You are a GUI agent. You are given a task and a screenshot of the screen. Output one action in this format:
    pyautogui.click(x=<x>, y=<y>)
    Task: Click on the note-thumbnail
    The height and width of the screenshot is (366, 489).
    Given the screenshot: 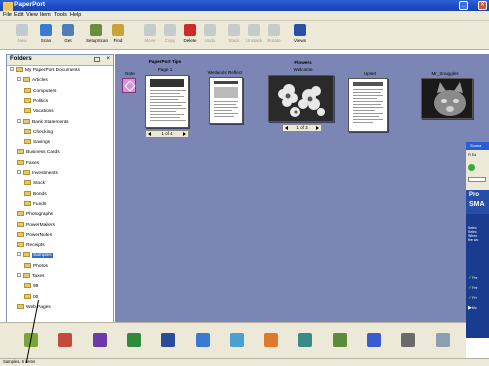 What is the action you would take?
    pyautogui.click(x=129, y=85)
    